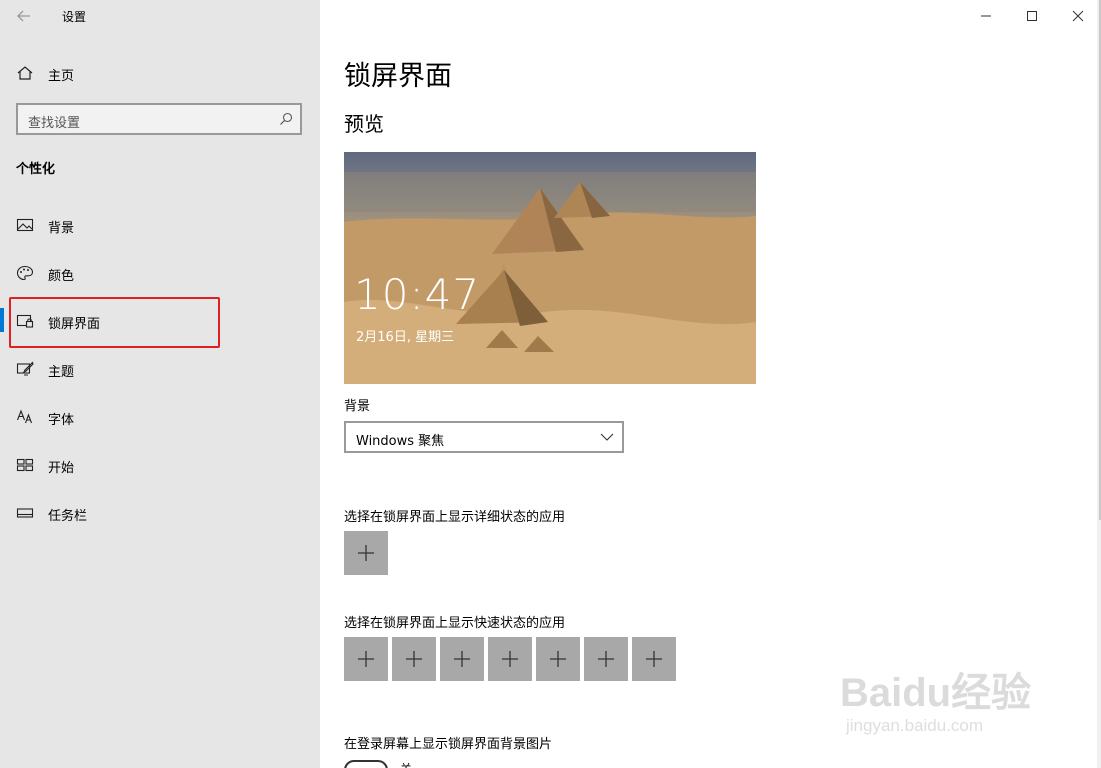  What do you see at coordinates (74, 17) in the screenshot?
I see `app-title: 设置` at bounding box center [74, 17].